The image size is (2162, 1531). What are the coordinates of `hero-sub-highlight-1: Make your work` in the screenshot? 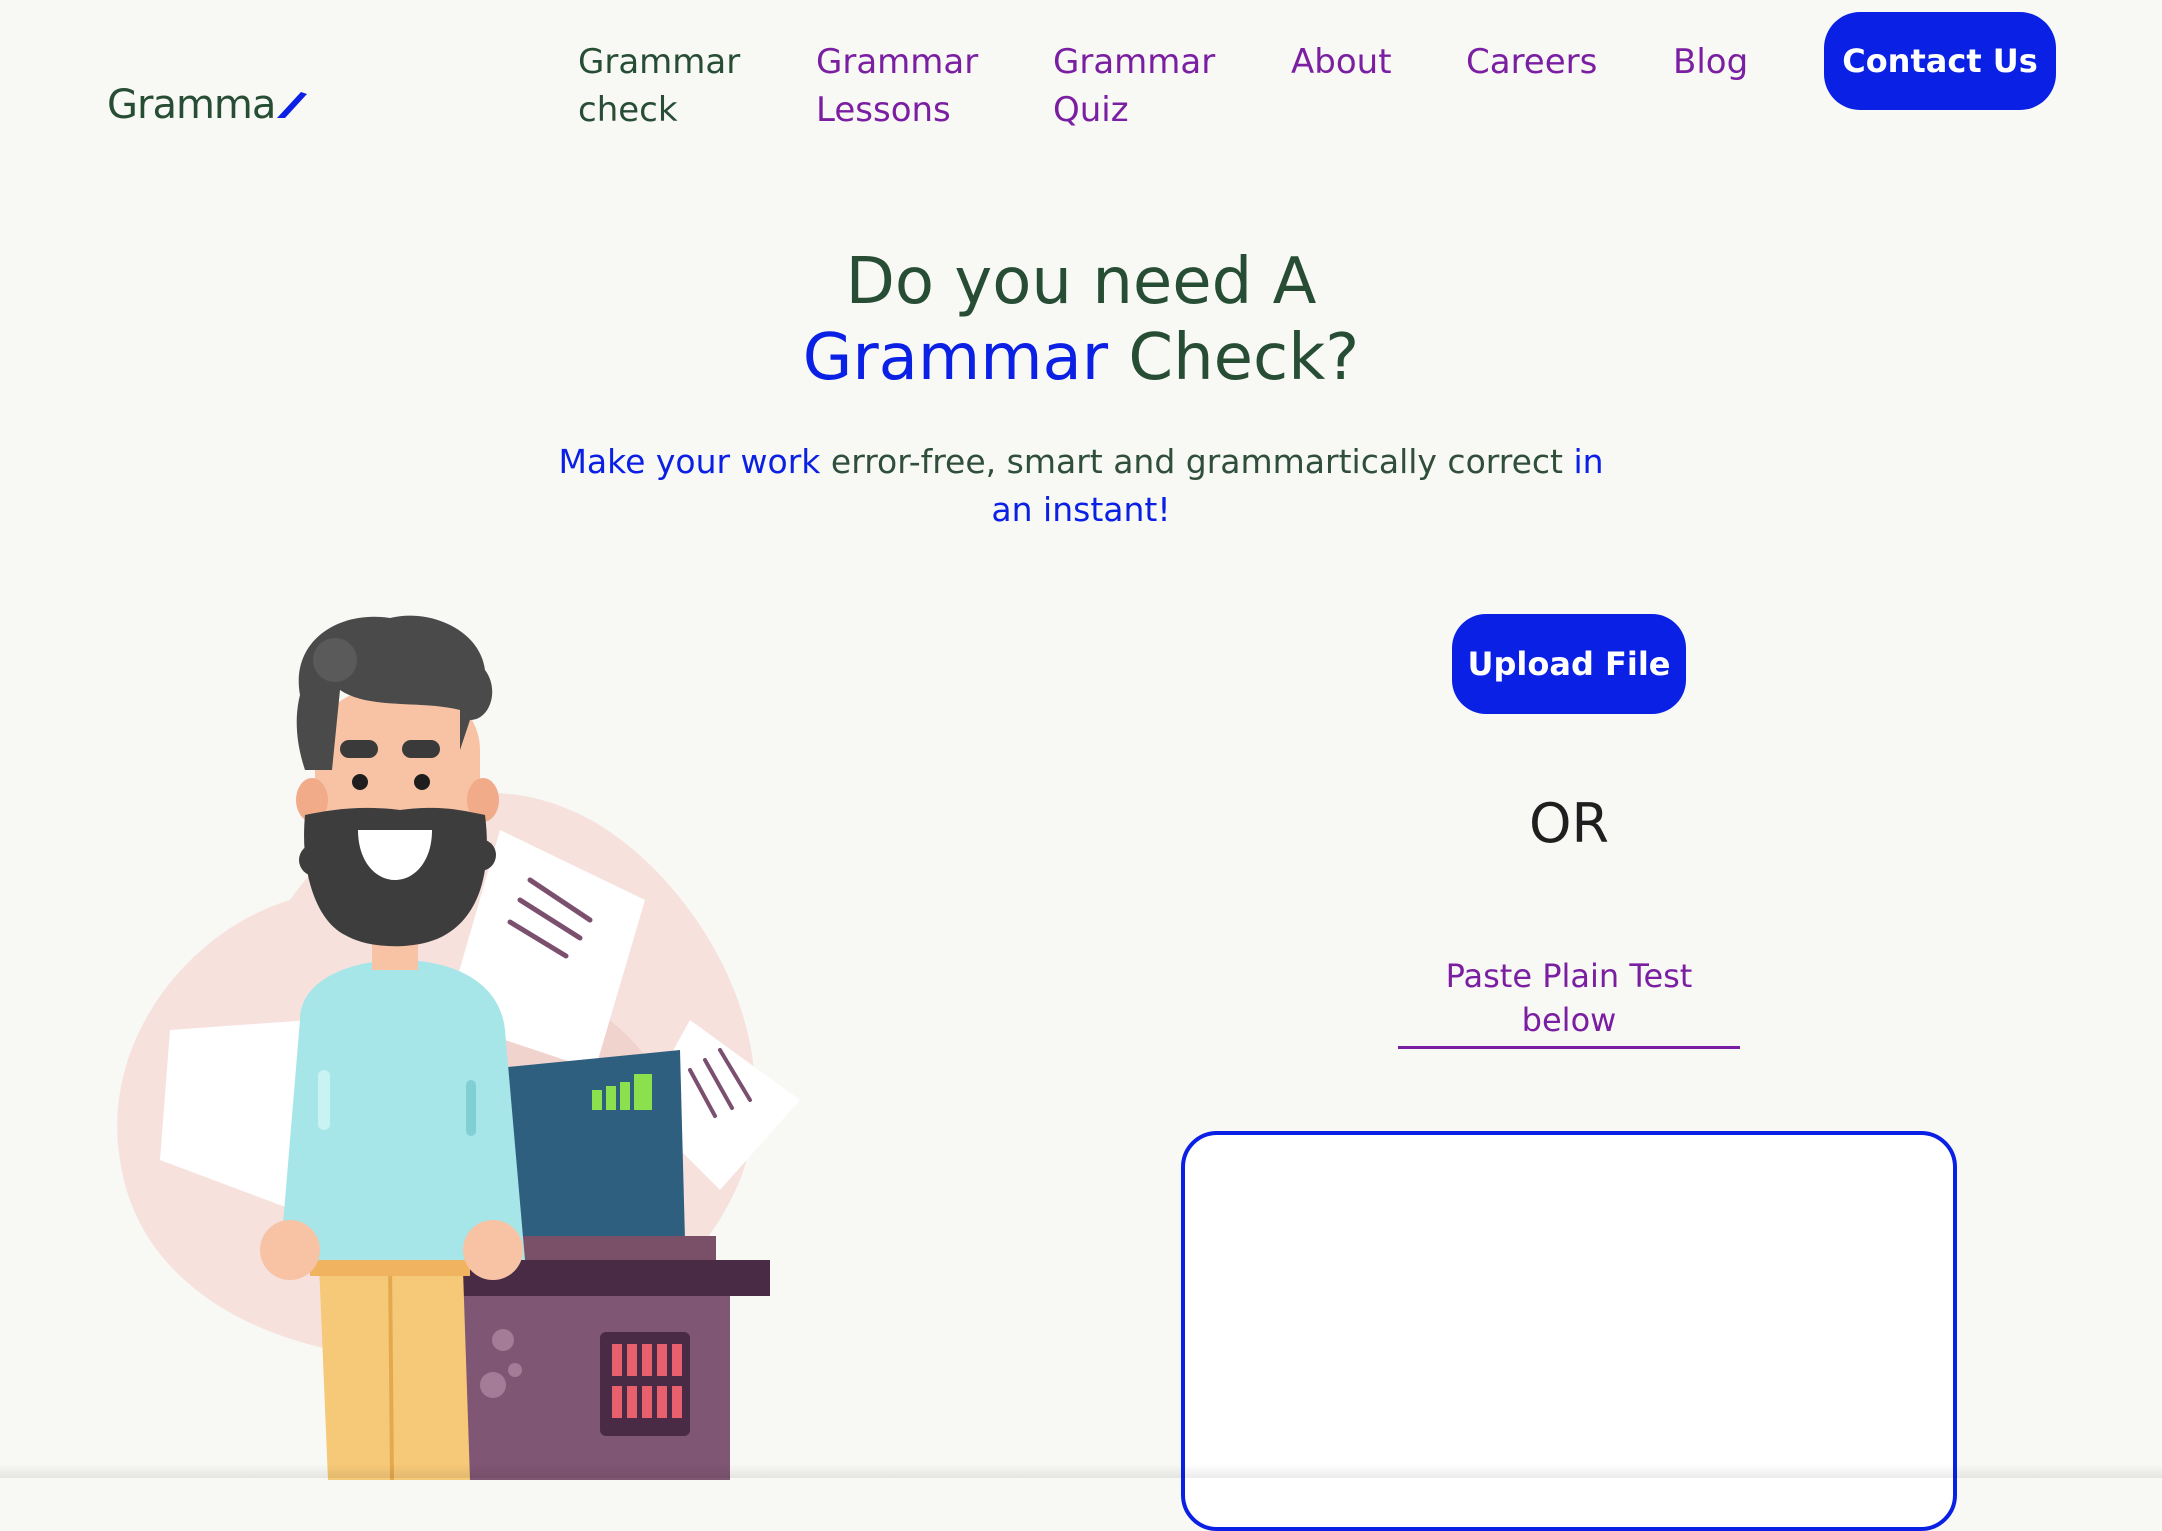 It's located at (689, 461).